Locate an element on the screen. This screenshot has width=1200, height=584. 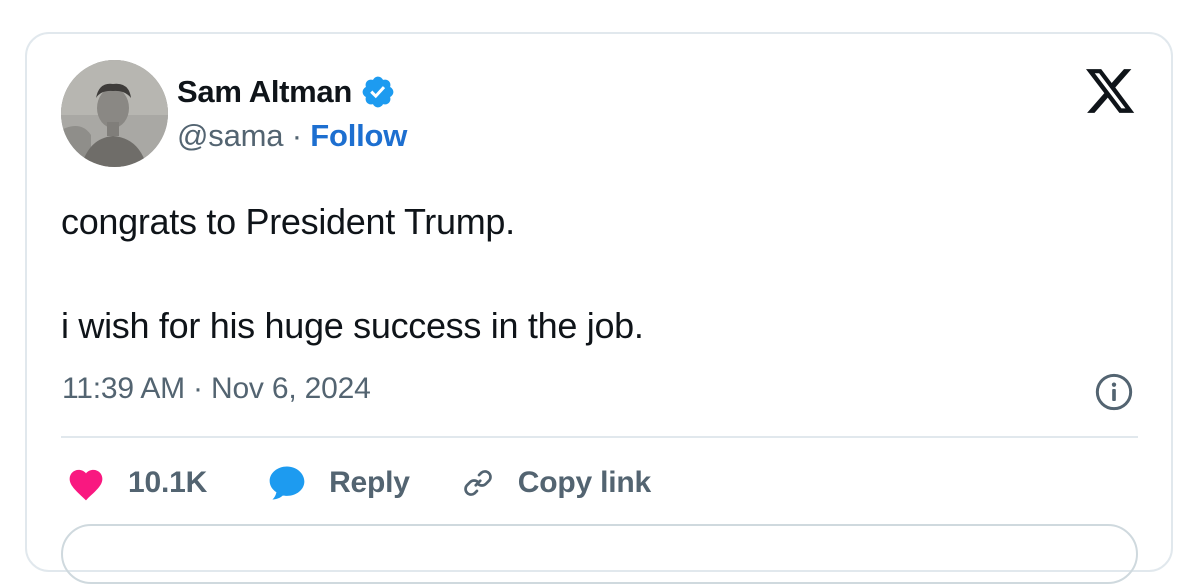
x-logo-icon is located at coordinates (1111, 92).